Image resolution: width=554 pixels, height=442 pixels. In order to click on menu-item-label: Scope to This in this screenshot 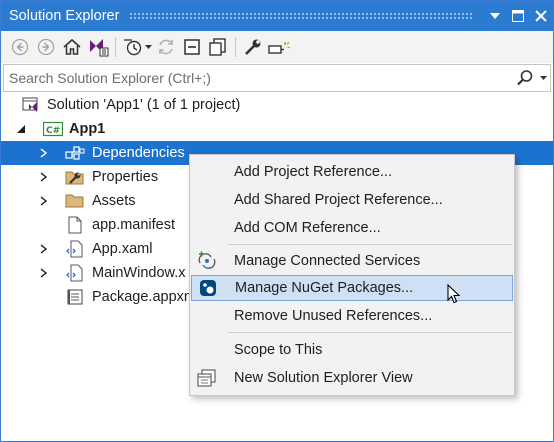, I will do `click(278, 350)`.